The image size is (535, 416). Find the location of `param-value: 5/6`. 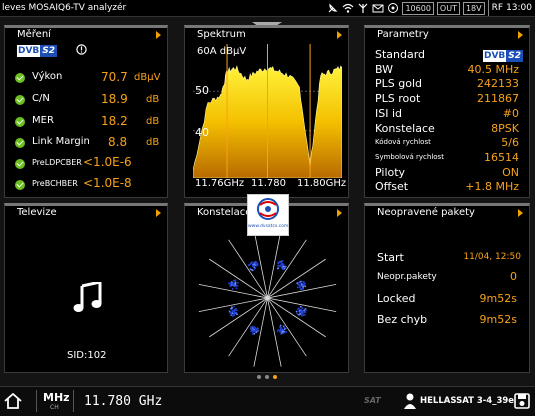

param-value: 5/6 is located at coordinates (510, 143).